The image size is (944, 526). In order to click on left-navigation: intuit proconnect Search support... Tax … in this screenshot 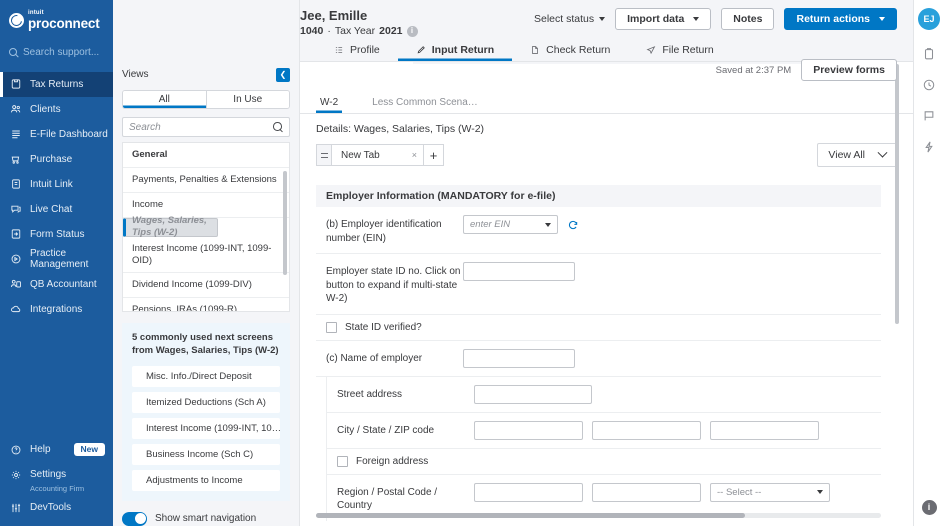, I will do `click(56, 263)`.